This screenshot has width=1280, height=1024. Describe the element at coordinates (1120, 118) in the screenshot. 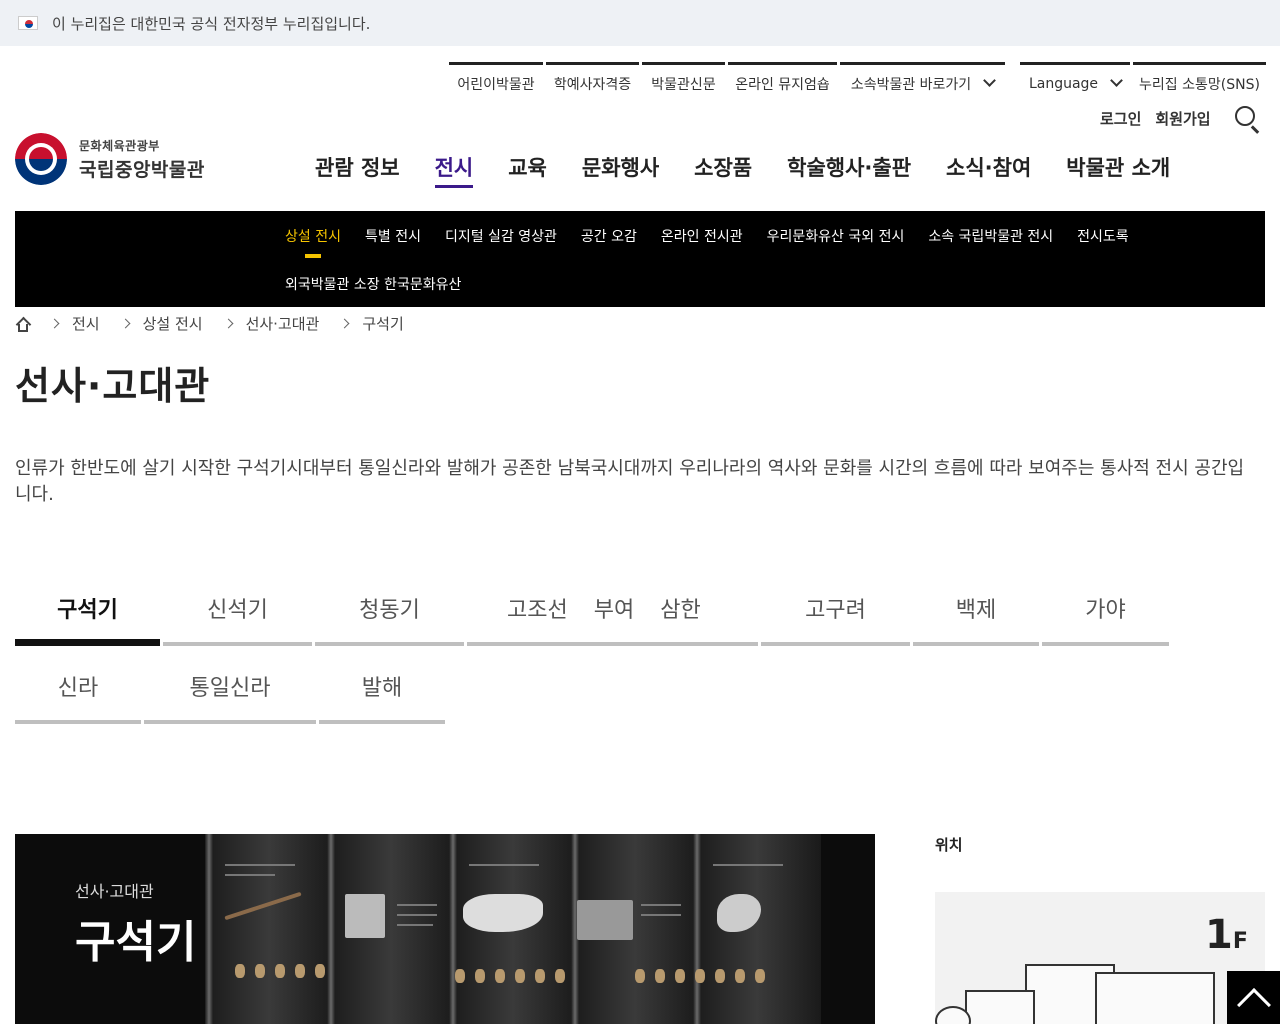

I see `login-link: 로그인` at that location.